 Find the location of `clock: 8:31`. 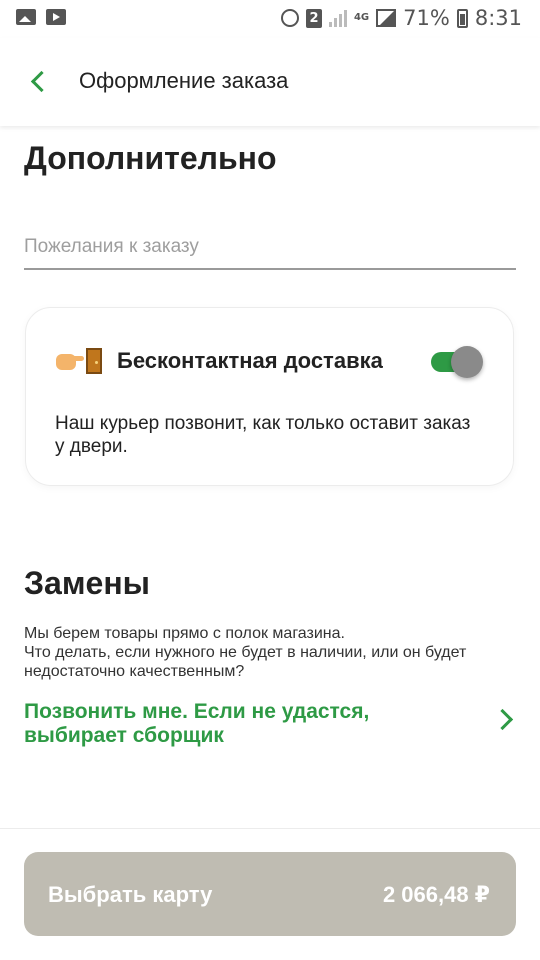

clock: 8:31 is located at coordinates (498, 18).